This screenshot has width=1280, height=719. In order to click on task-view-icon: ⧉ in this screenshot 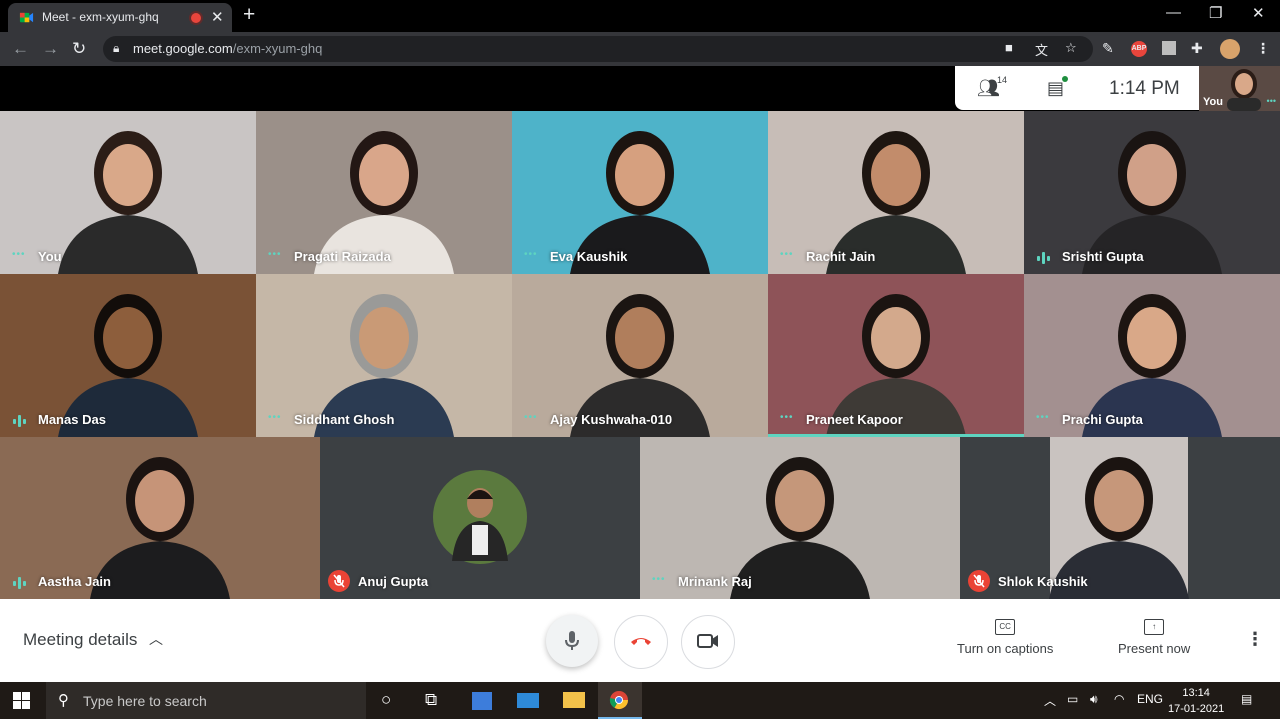, I will do `click(431, 700)`.